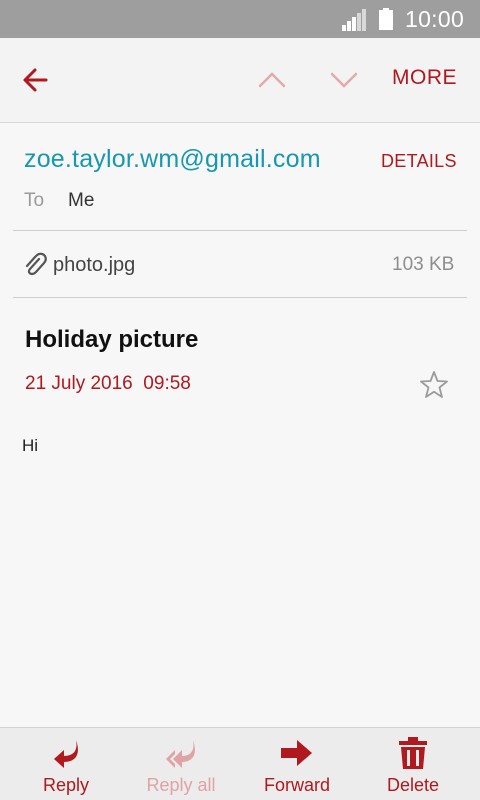  Describe the element at coordinates (344, 80) in the screenshot. I see `chevron-down-icon` at that location.